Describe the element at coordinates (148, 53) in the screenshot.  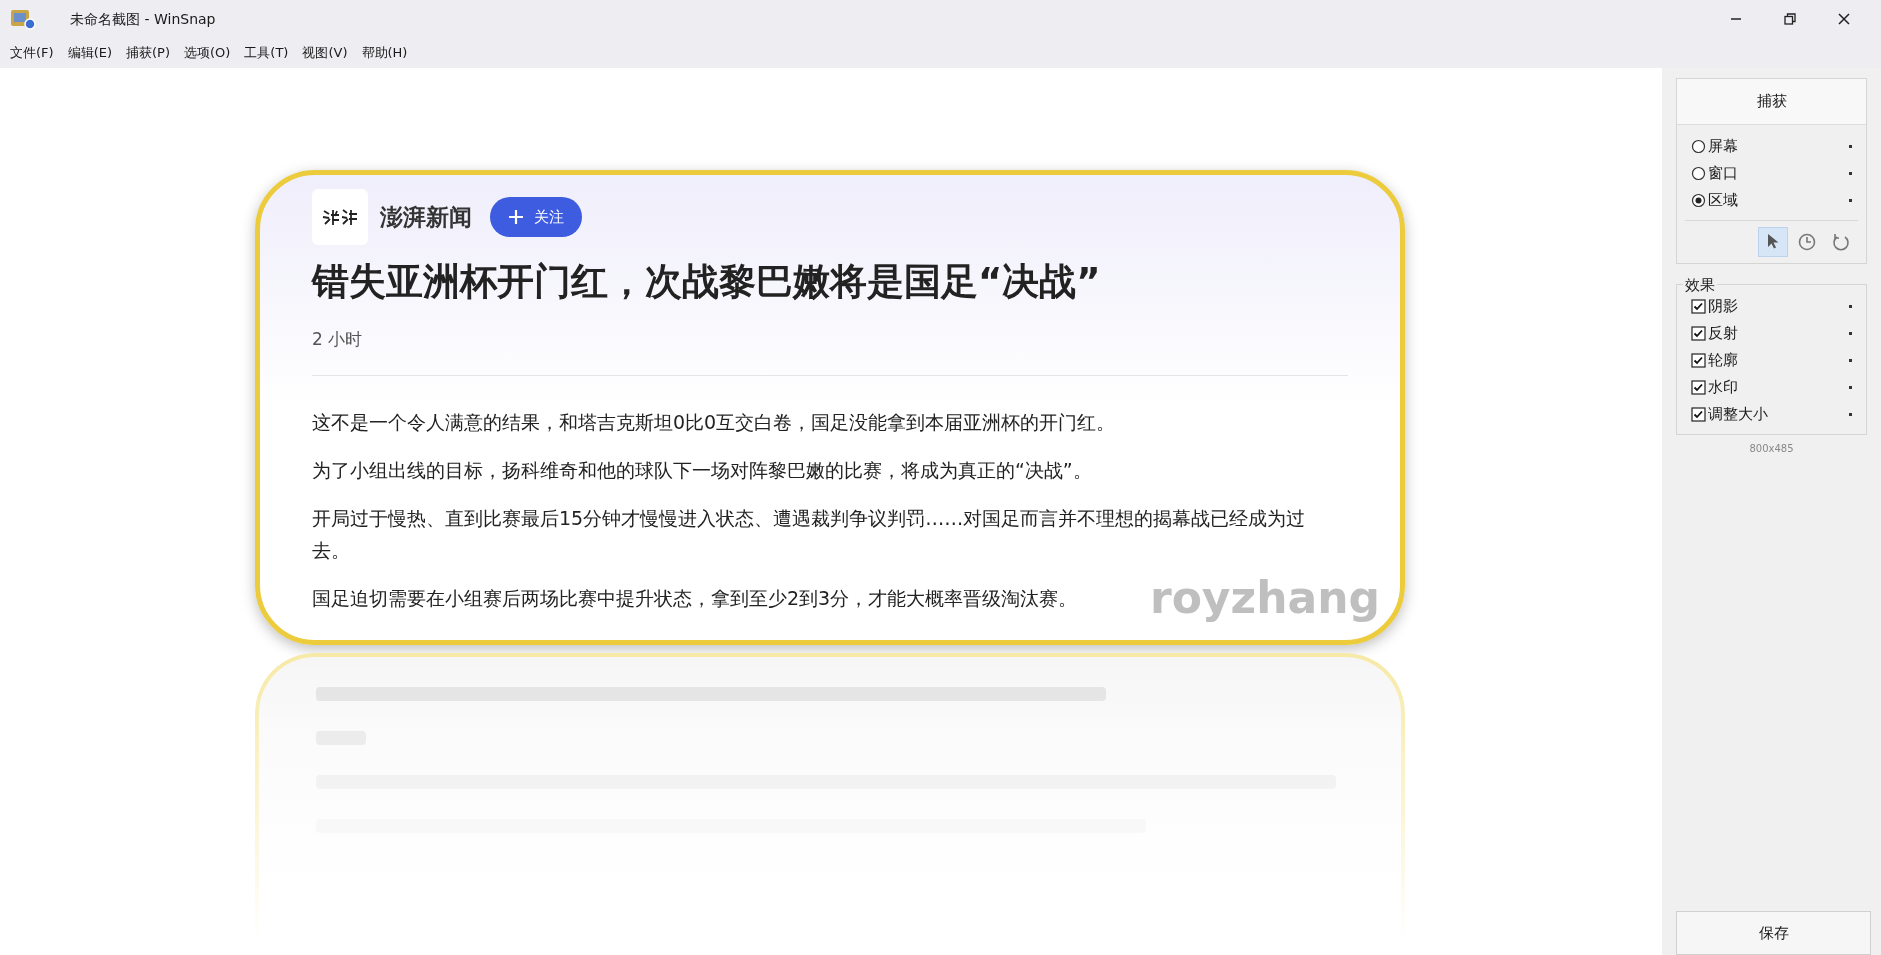
I see `menu-item: 捕获(P)` at that location.